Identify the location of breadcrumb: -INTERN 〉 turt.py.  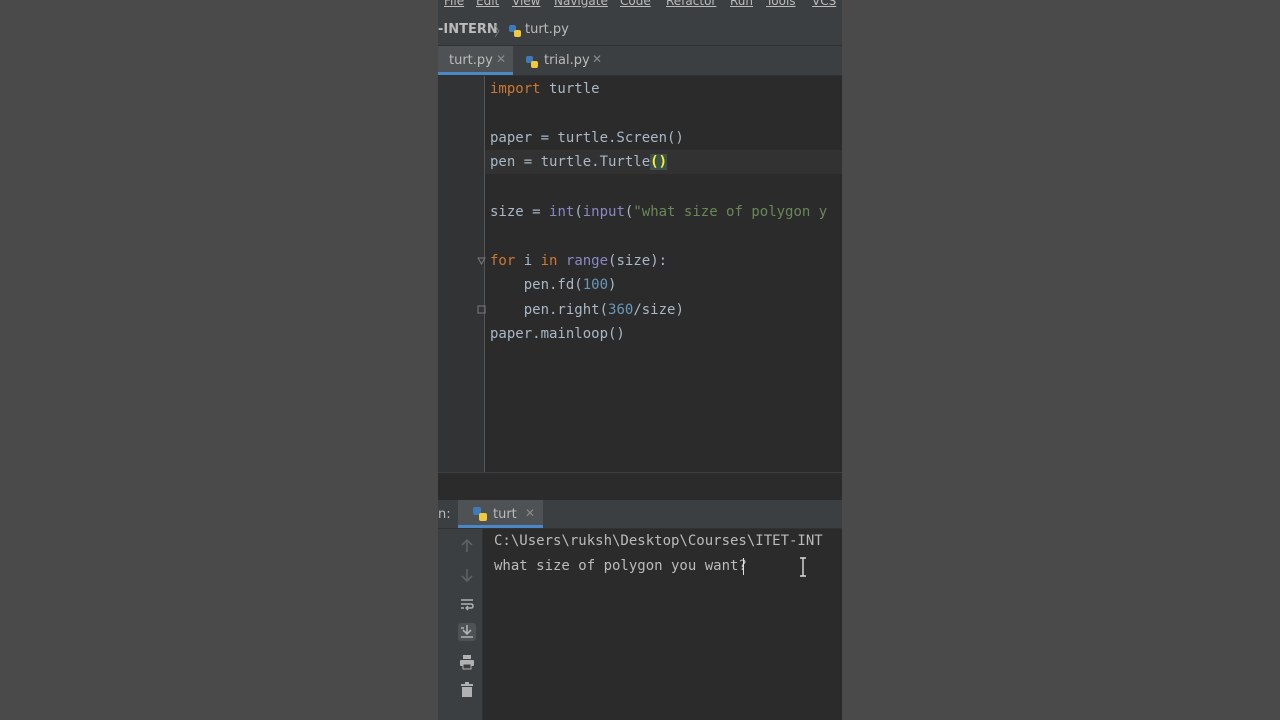
(640, 29).